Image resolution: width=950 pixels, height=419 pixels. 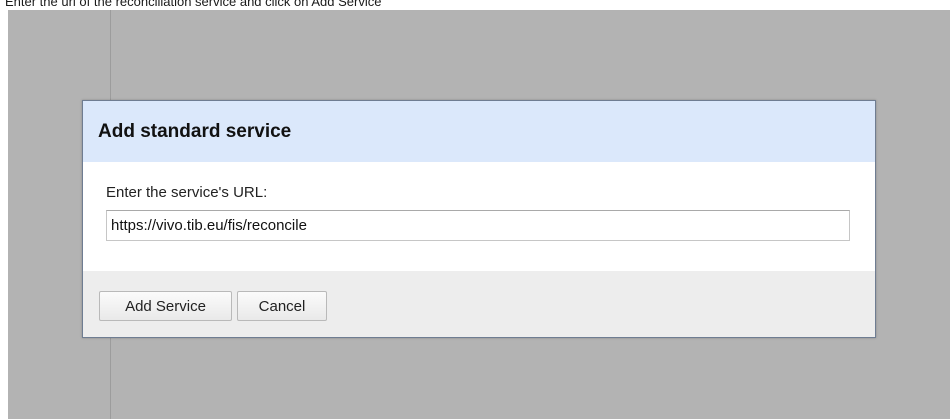 What do you see at coordinates (165, 306) in the screenshot?
I see `add-service-button: Add Service` at bounding box center [165, 306].